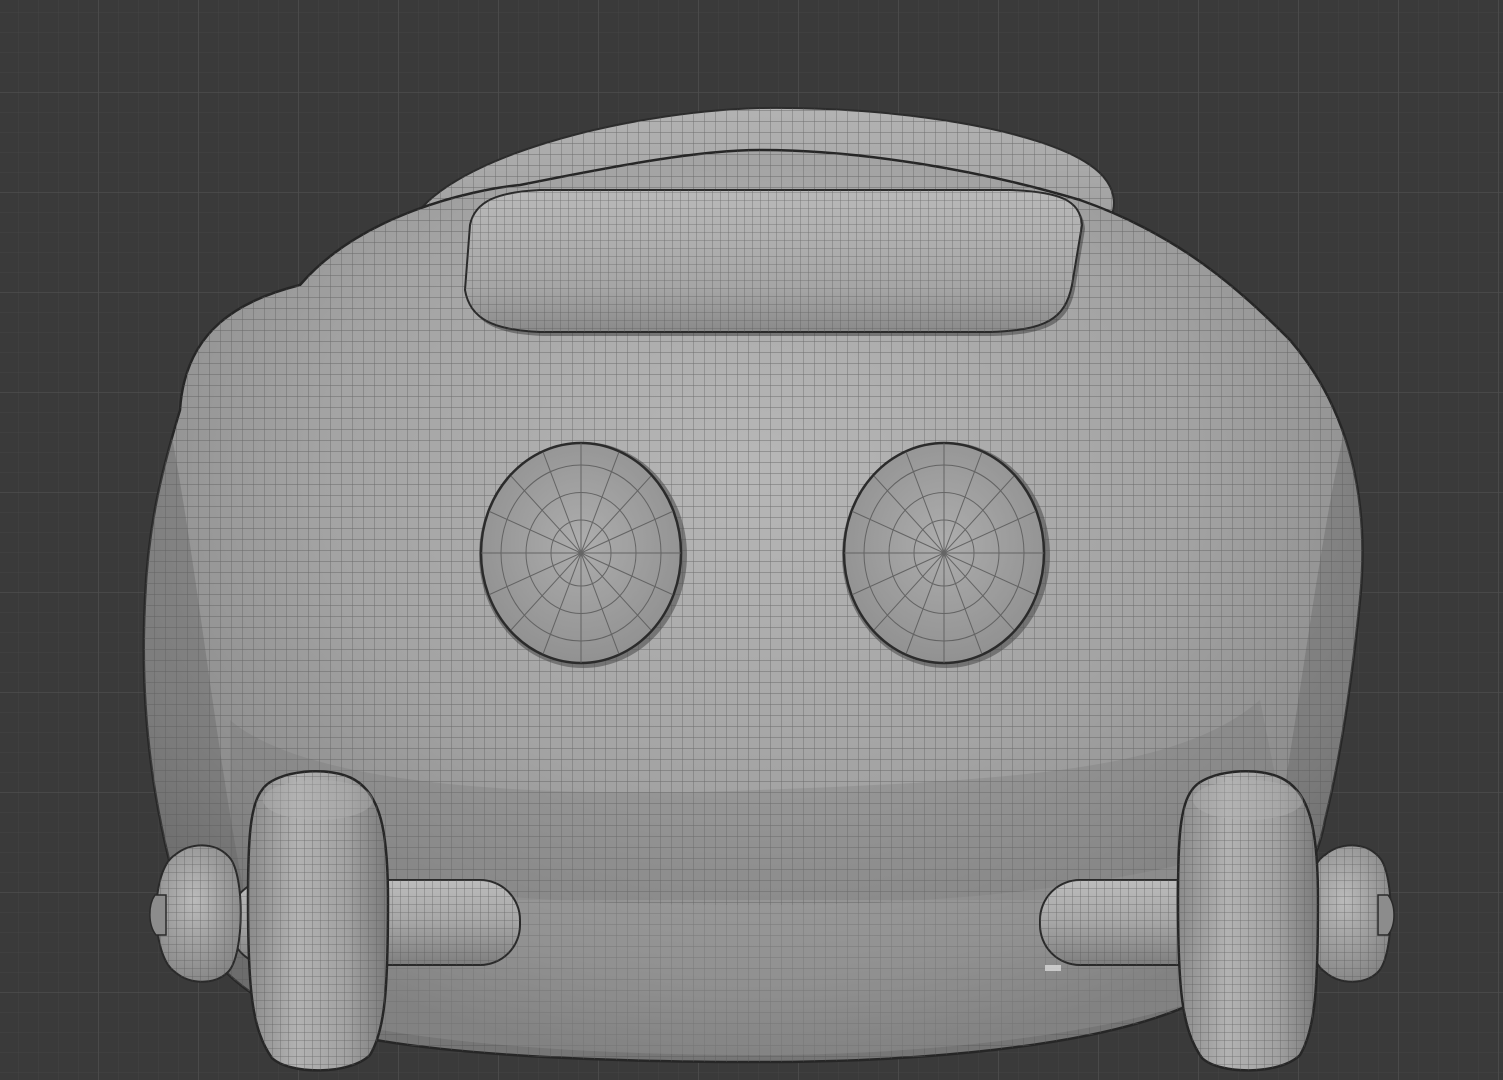  What do you see at coordinates (774, 262) in the screenshot?
I see `roof-scoop` at bounding box center [774, 262].